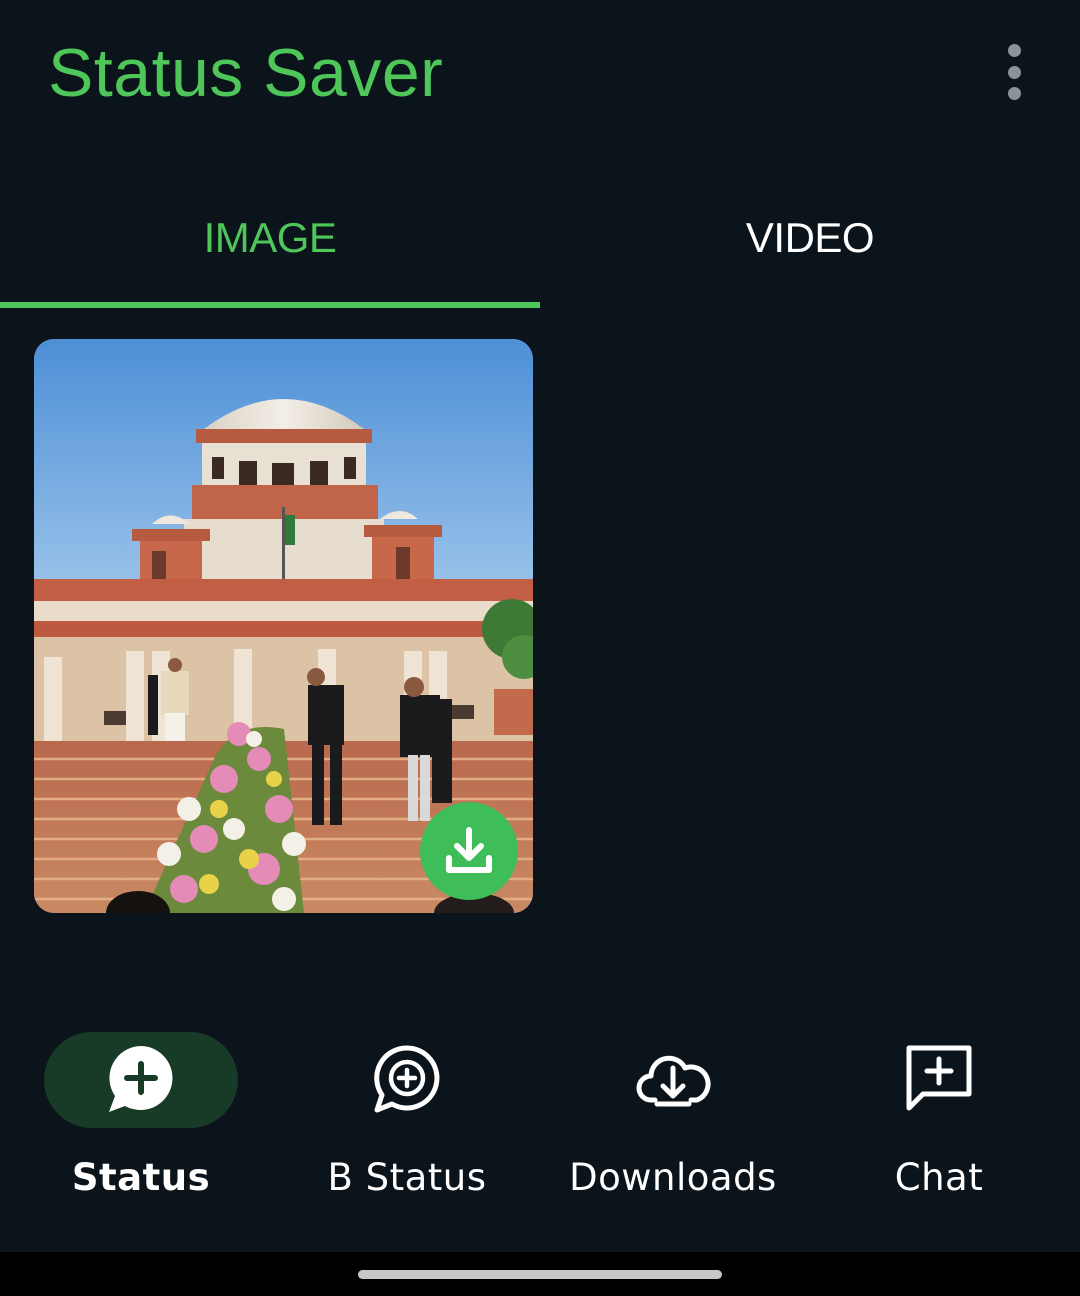 The width and height of the screenshot is (1080, 1296). I want to click on status-add-icon, so click(141, 1079).